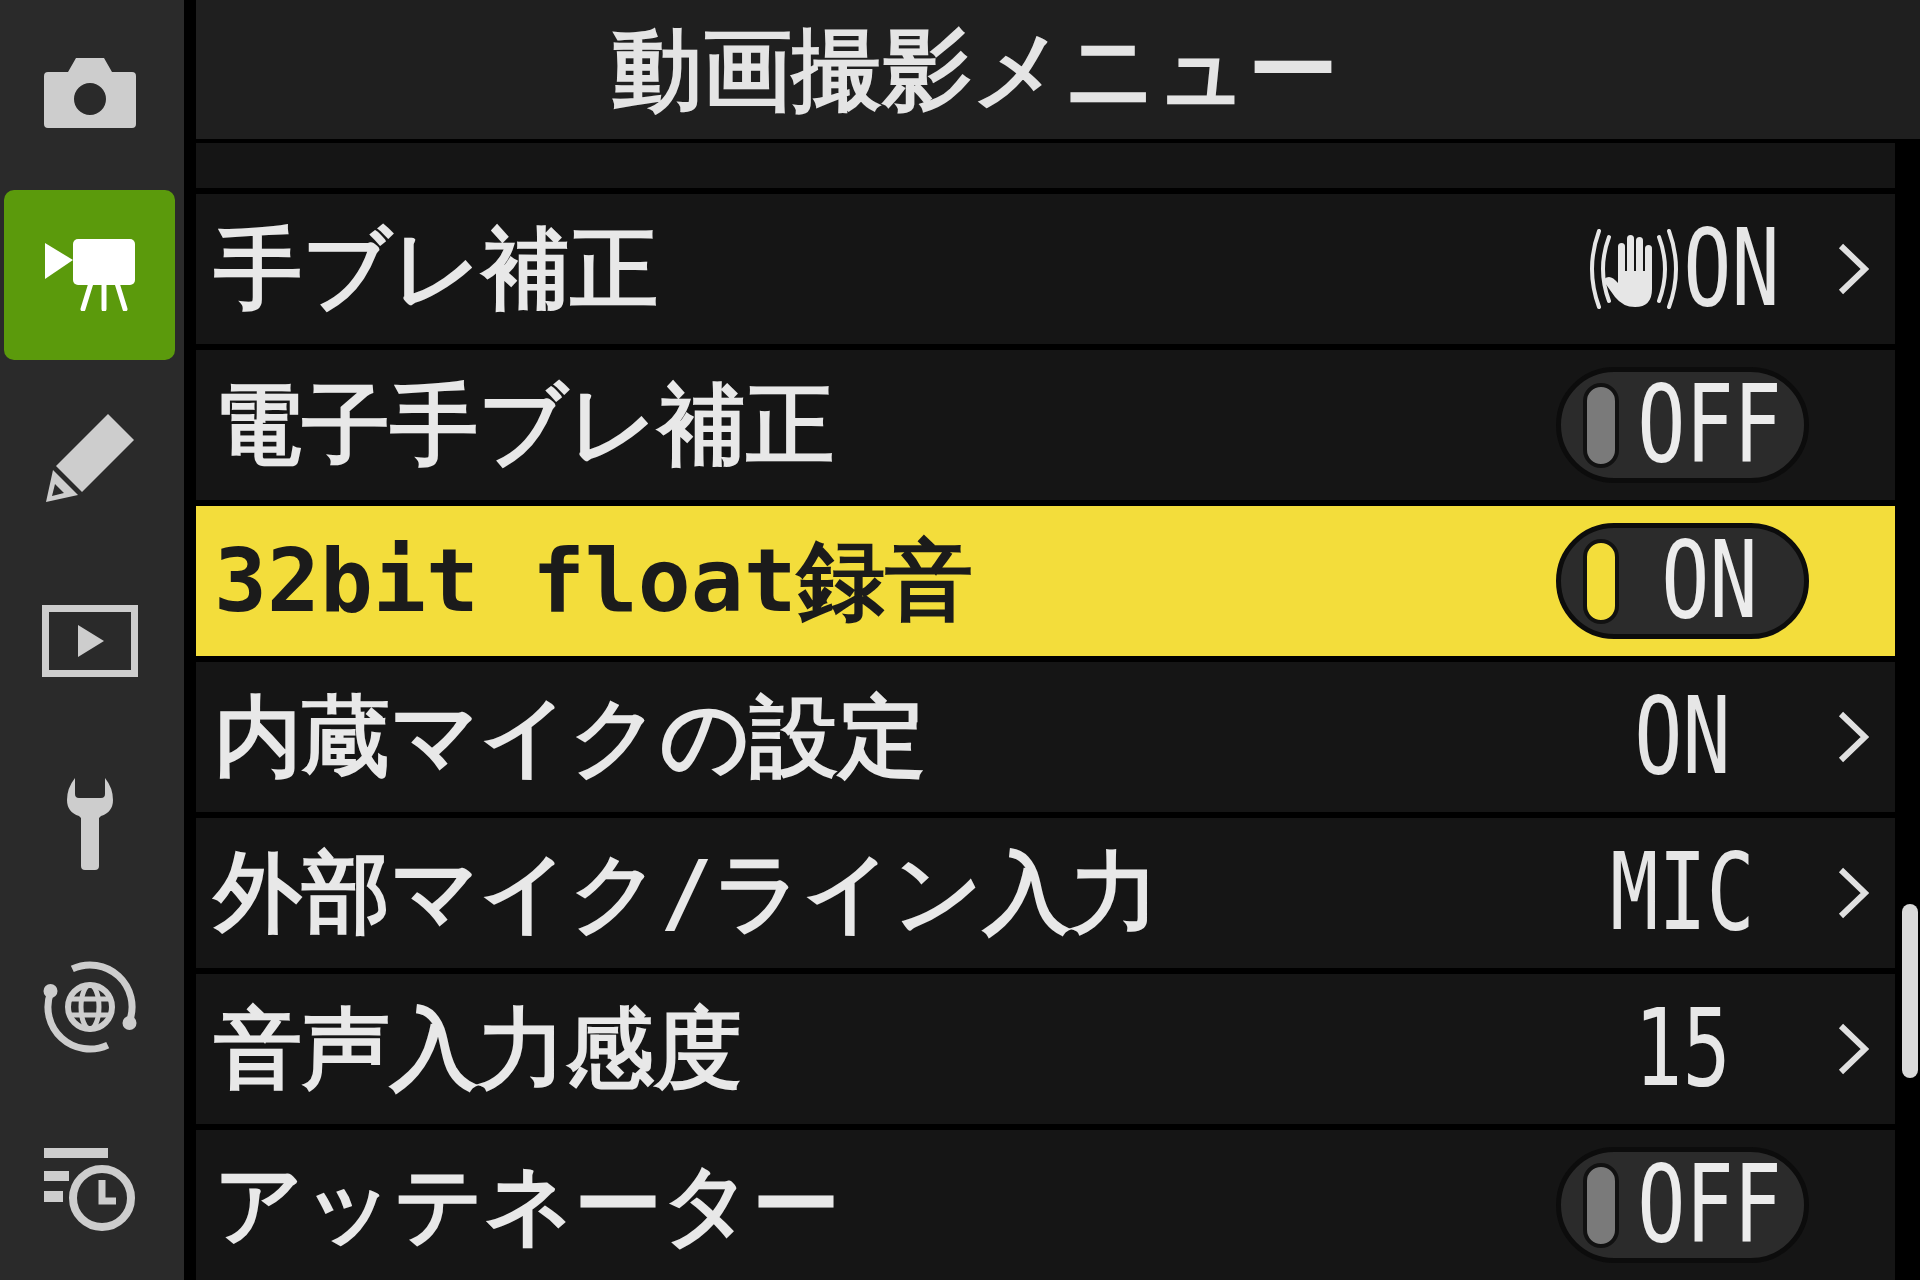 This screenshot has width=1920, height=1280. What do you see at coordinates (524, 425) in the screenshot?
I see `menu-item-label: 電子手ブレ補正` at bounding box center [524, 425].